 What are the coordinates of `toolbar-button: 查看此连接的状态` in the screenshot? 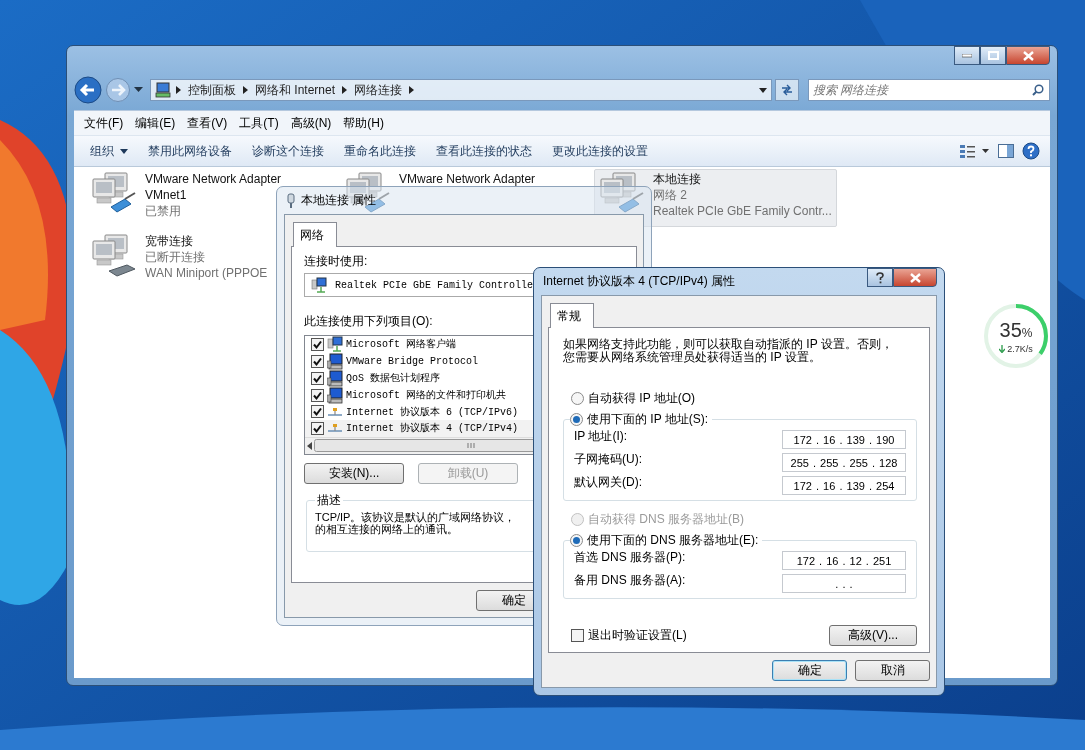 It's located at (484, 151).